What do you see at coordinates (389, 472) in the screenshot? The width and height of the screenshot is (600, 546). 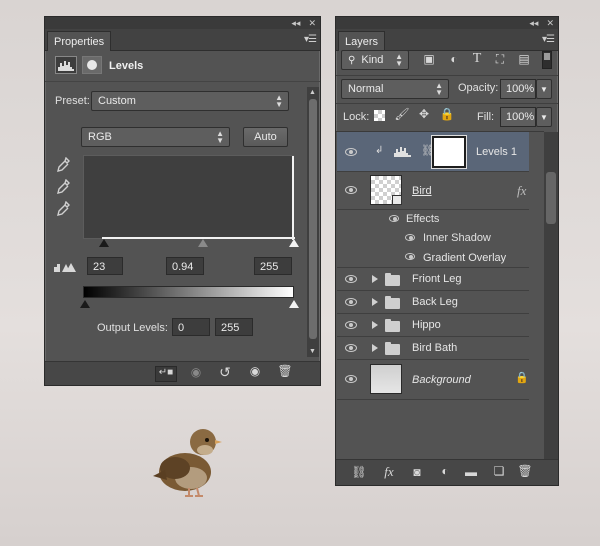 I see `add-layer-style-icon: fx` at bounding box center [389, 472].